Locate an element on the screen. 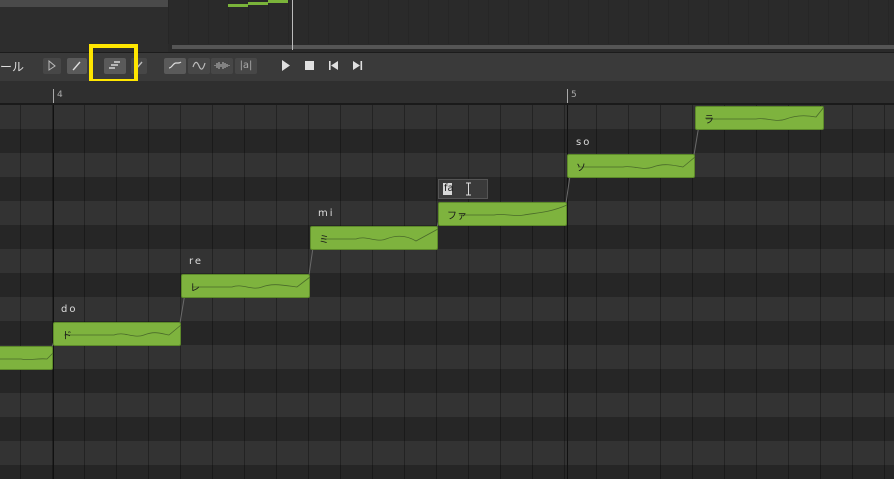 This screenshot has height=479, width=894. stop-icon is located at coordinates (309, 65).